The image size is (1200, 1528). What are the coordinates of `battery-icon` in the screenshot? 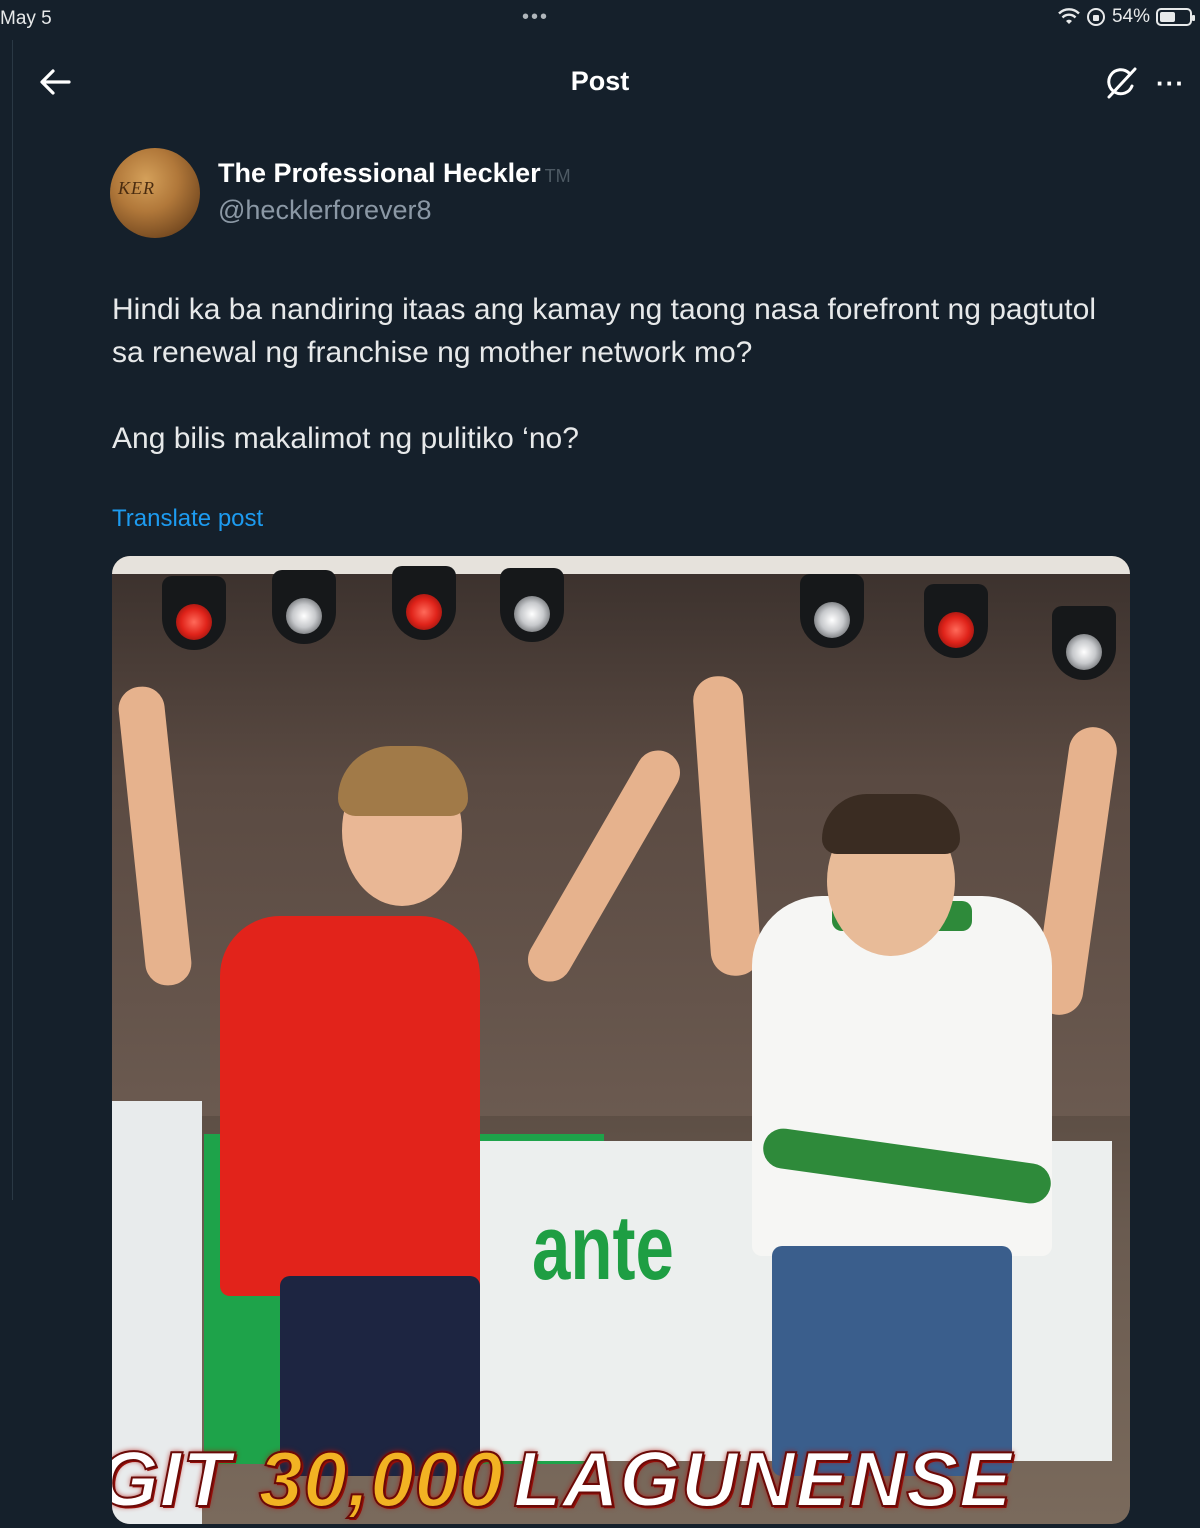 It's located at (1175, 17).